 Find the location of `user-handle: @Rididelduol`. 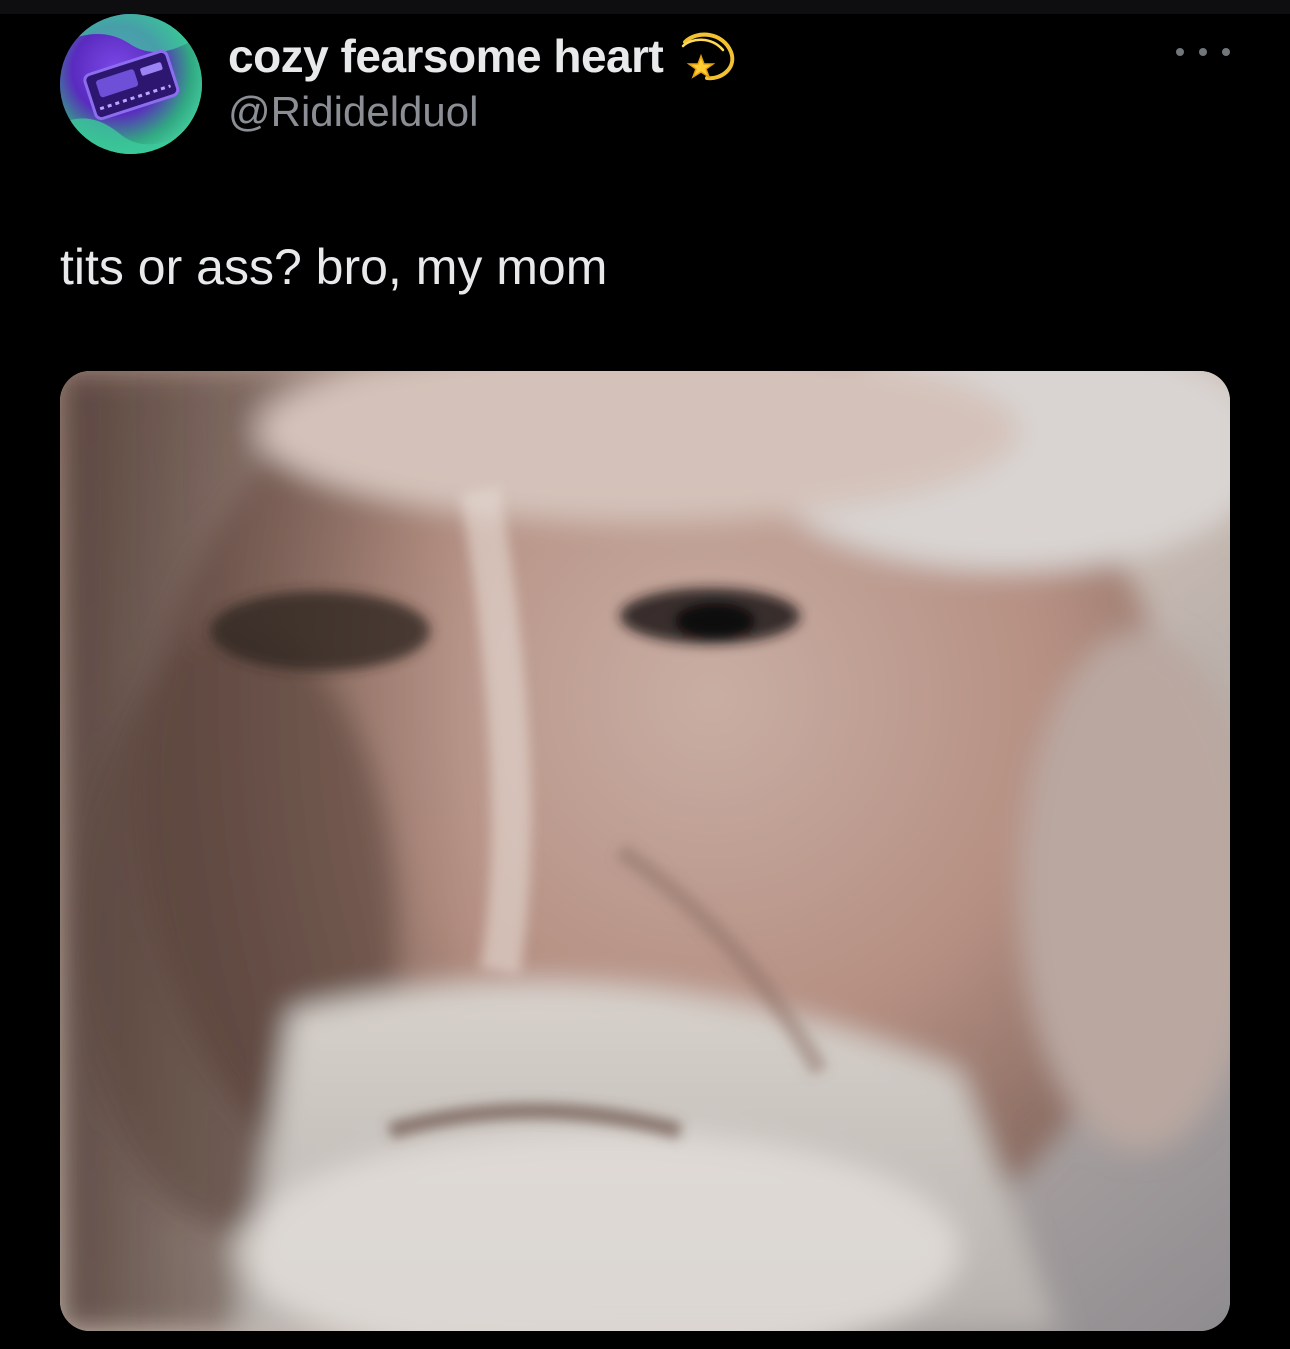

user-handle: @Rididelduol is located at coordinates (353, 112).